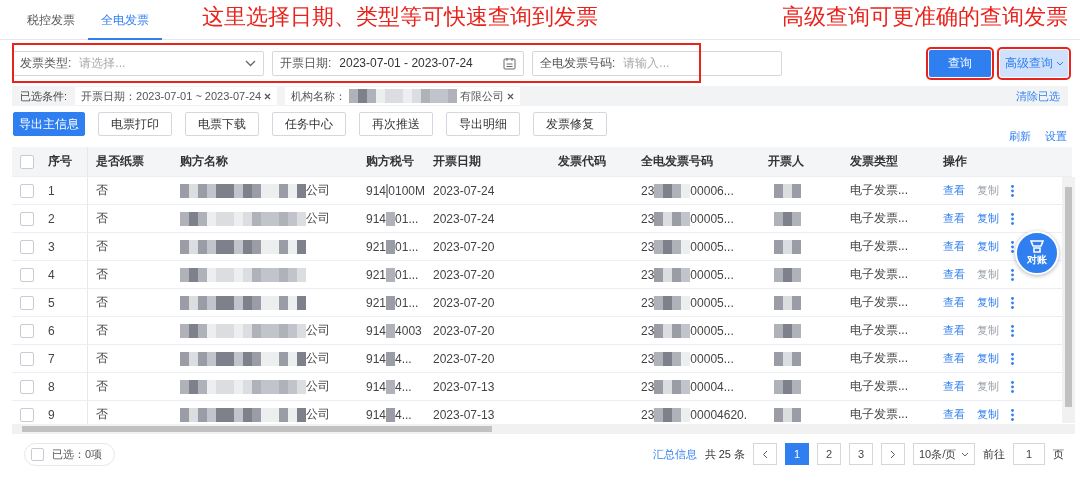 The width and height of the screenshot is (1080, 497). Describe the element at coordinates (204, 161) in the screenshot. I see `column-header: 购方名称` at that location.